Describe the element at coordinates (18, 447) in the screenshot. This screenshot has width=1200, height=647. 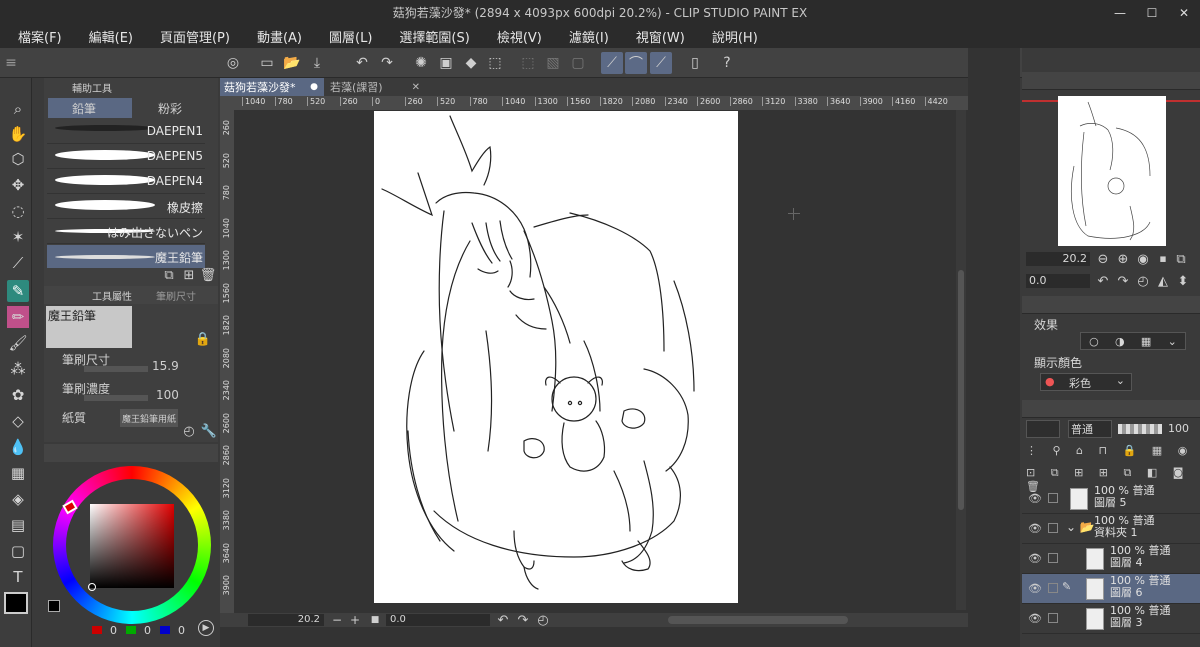
I see `blend-tool-icon: 💧` at that location.